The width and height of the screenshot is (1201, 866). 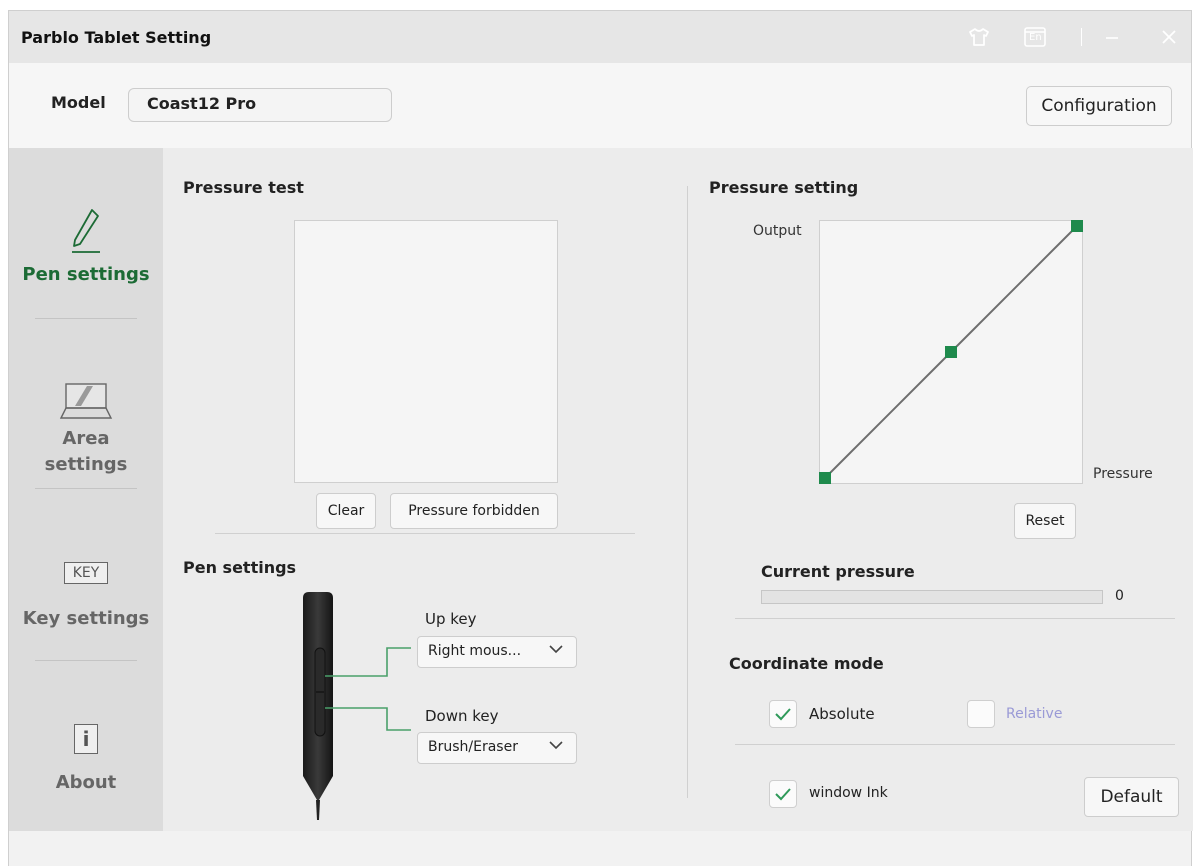 What do you see at coordinates (86, 234) in the screenshot?
I see `pen-icon` at bounding box center [86, 234].